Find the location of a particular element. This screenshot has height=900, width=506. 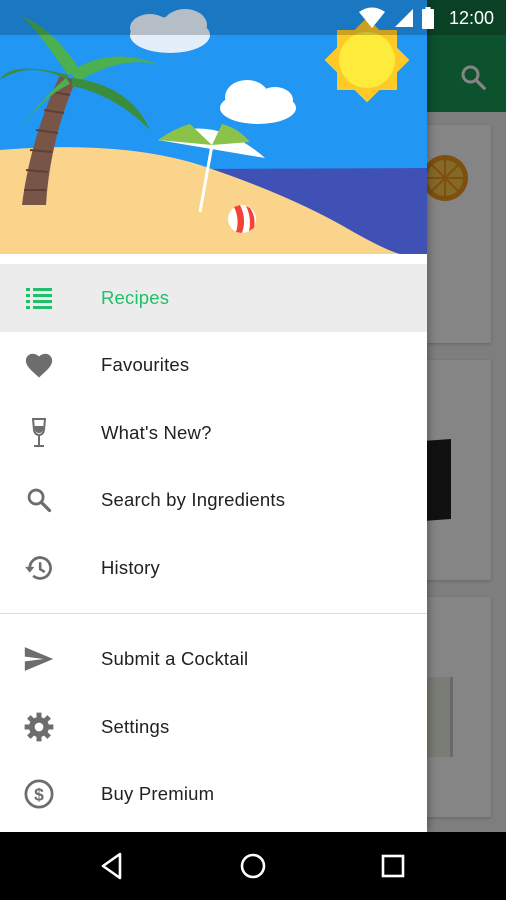

drawer-item-label: Search by Ingredients is located at coordinates (193, 500).